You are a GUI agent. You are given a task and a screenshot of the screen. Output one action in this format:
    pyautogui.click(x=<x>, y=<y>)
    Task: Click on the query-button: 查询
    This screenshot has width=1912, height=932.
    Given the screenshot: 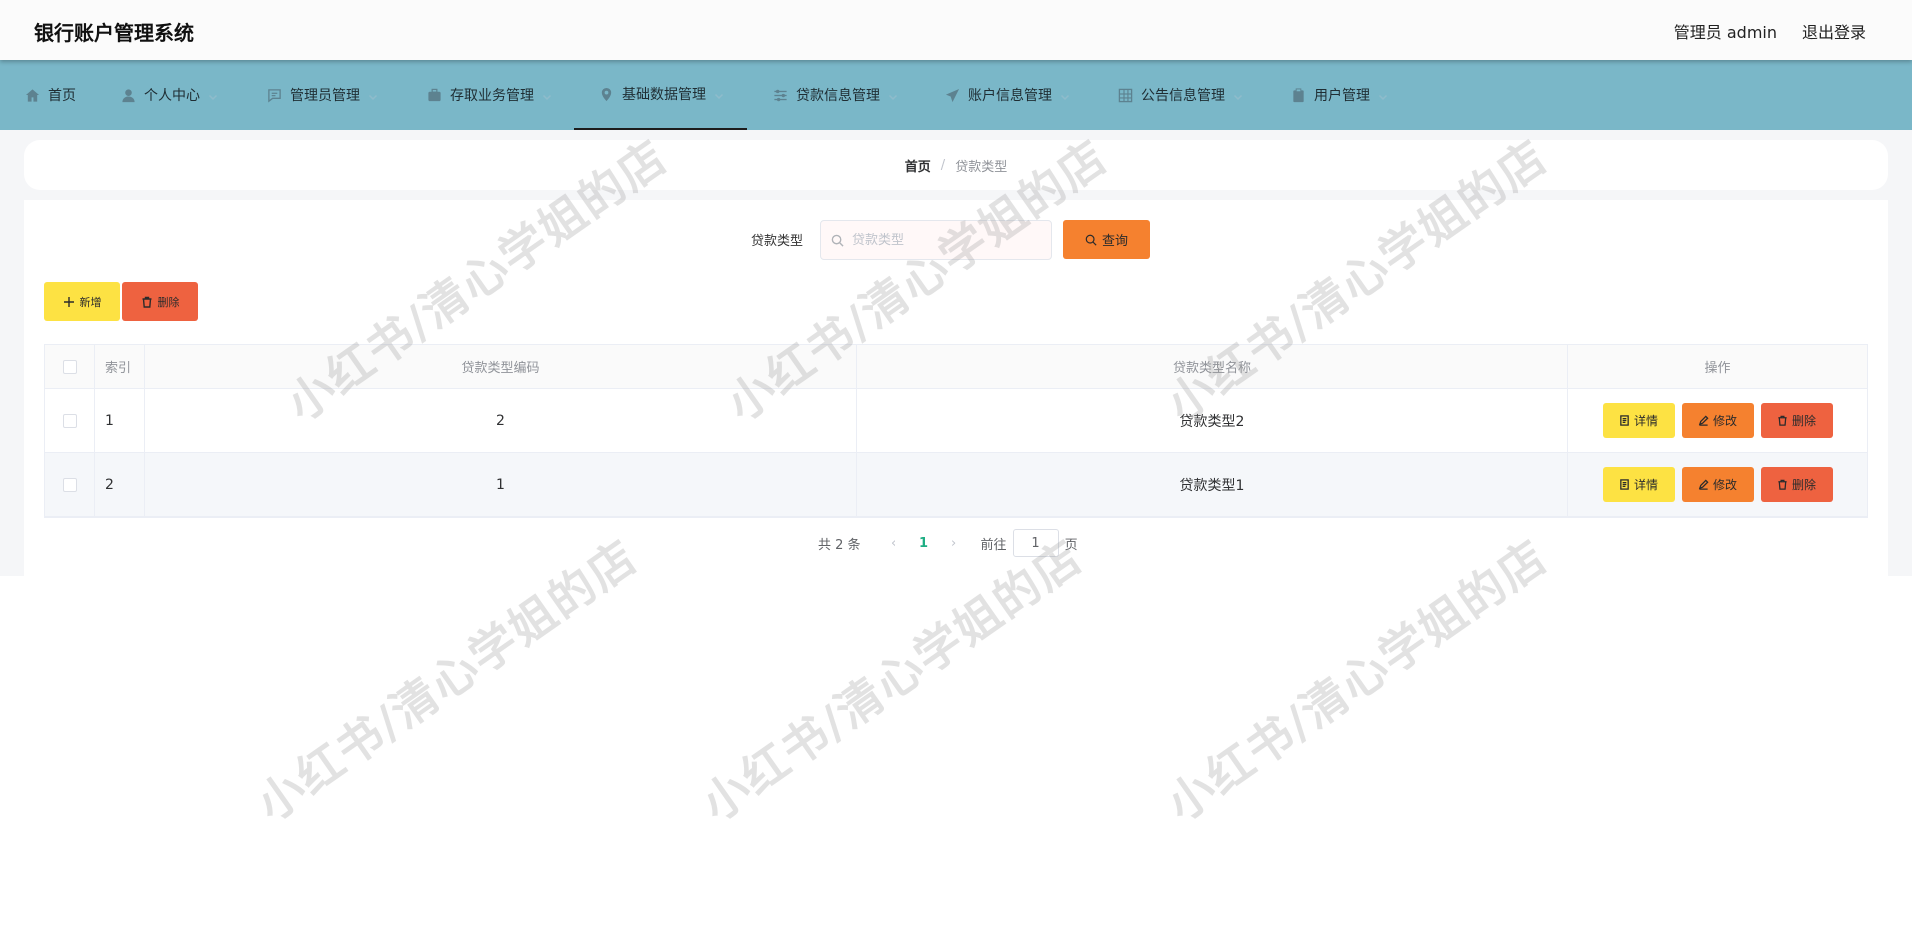 What is the action you would take?
    pyautogui.click(x=1106, y=239)
    